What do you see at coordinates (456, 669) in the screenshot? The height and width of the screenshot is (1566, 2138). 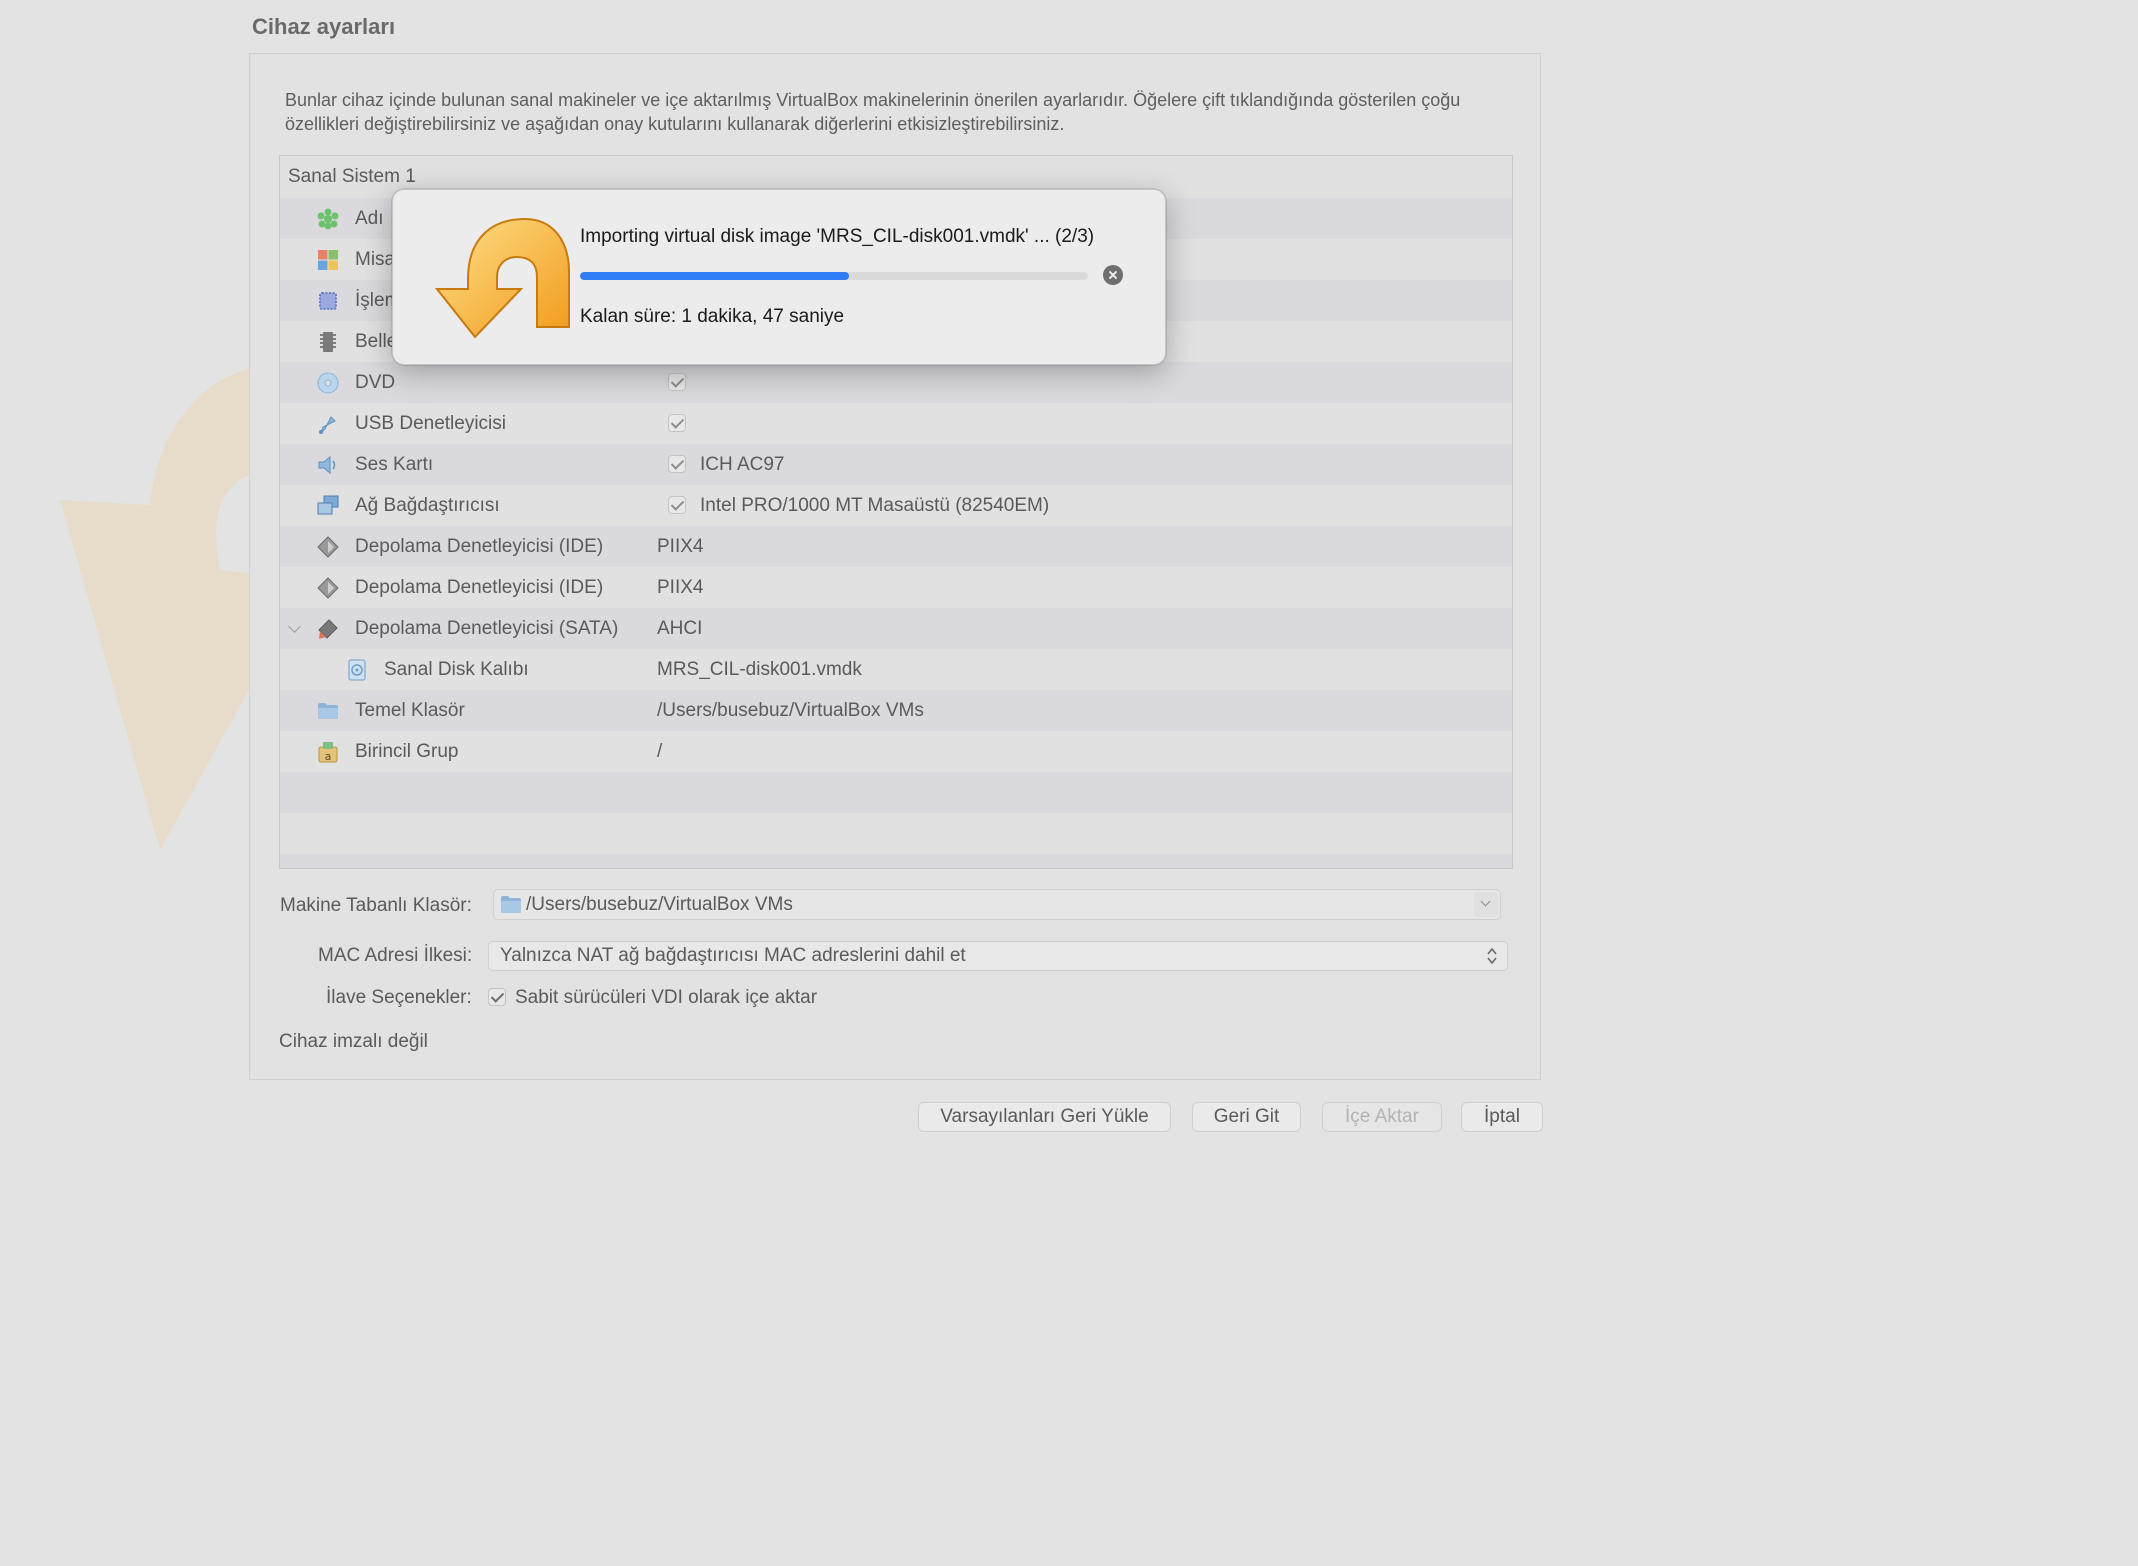 I see `row-label: Sanal Disk Kalıbı` at bounding box center [456, 669].